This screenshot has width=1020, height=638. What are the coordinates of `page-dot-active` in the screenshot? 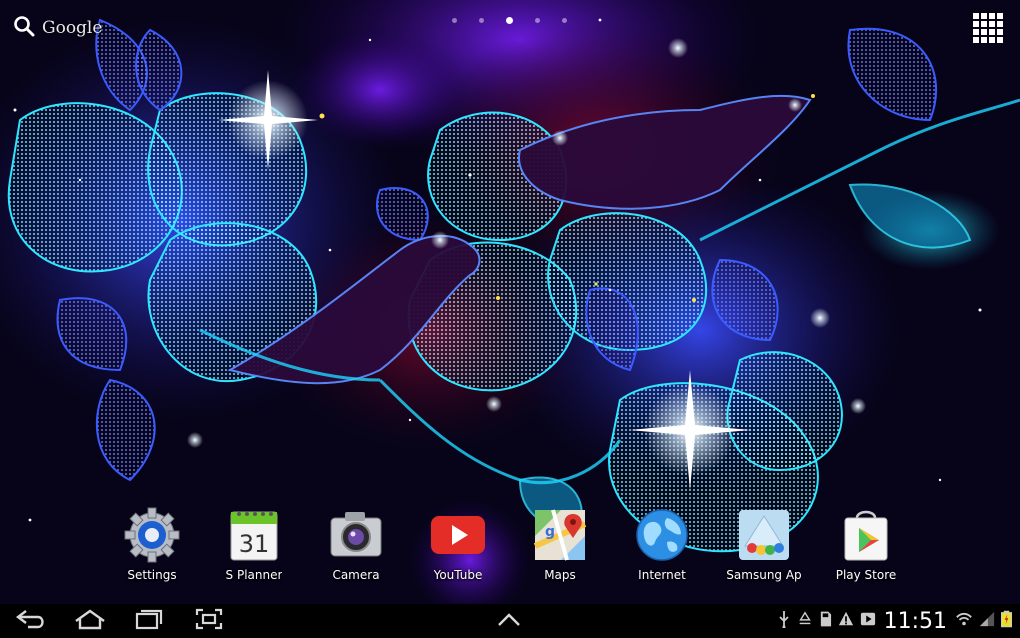 It's located at (509, 20).